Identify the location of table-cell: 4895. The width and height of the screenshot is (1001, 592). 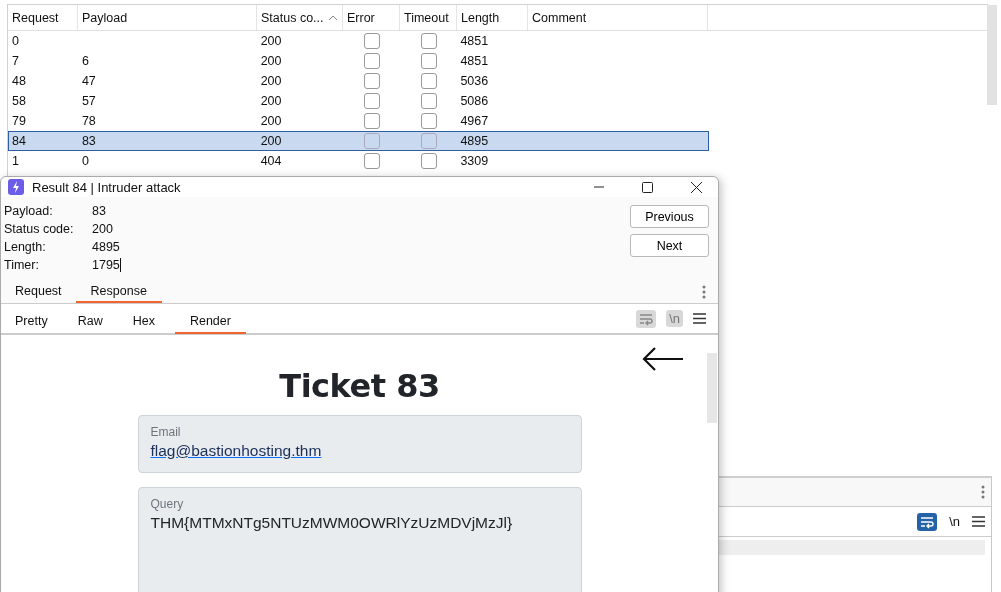
(474, 141).